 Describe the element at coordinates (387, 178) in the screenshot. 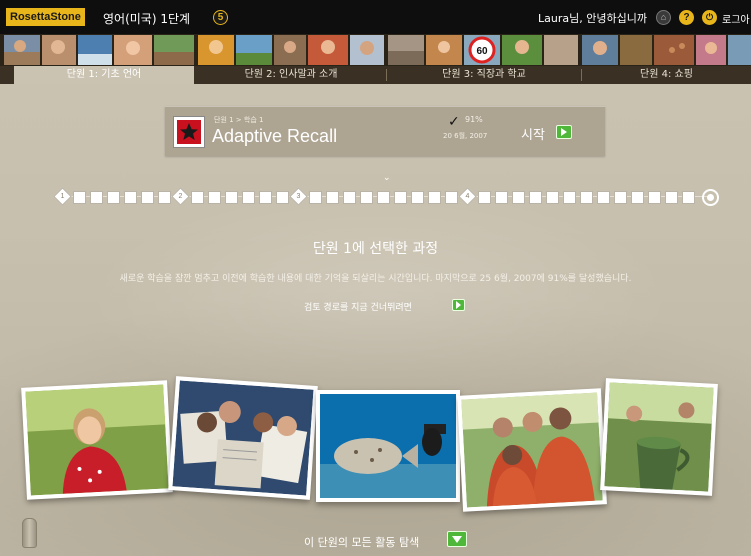

I see `current-position-chevron-icon: ⌄` at that location.